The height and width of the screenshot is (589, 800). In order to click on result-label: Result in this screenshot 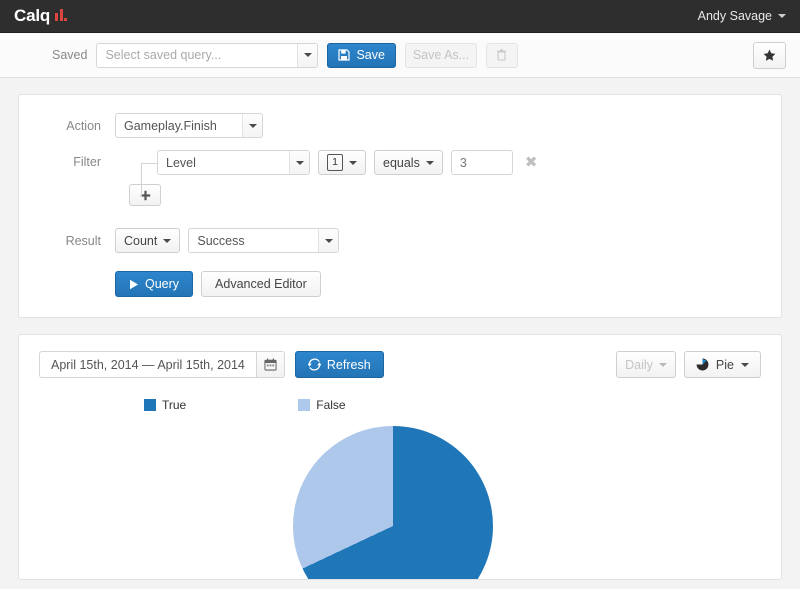, I will do `click(83, 240)`.